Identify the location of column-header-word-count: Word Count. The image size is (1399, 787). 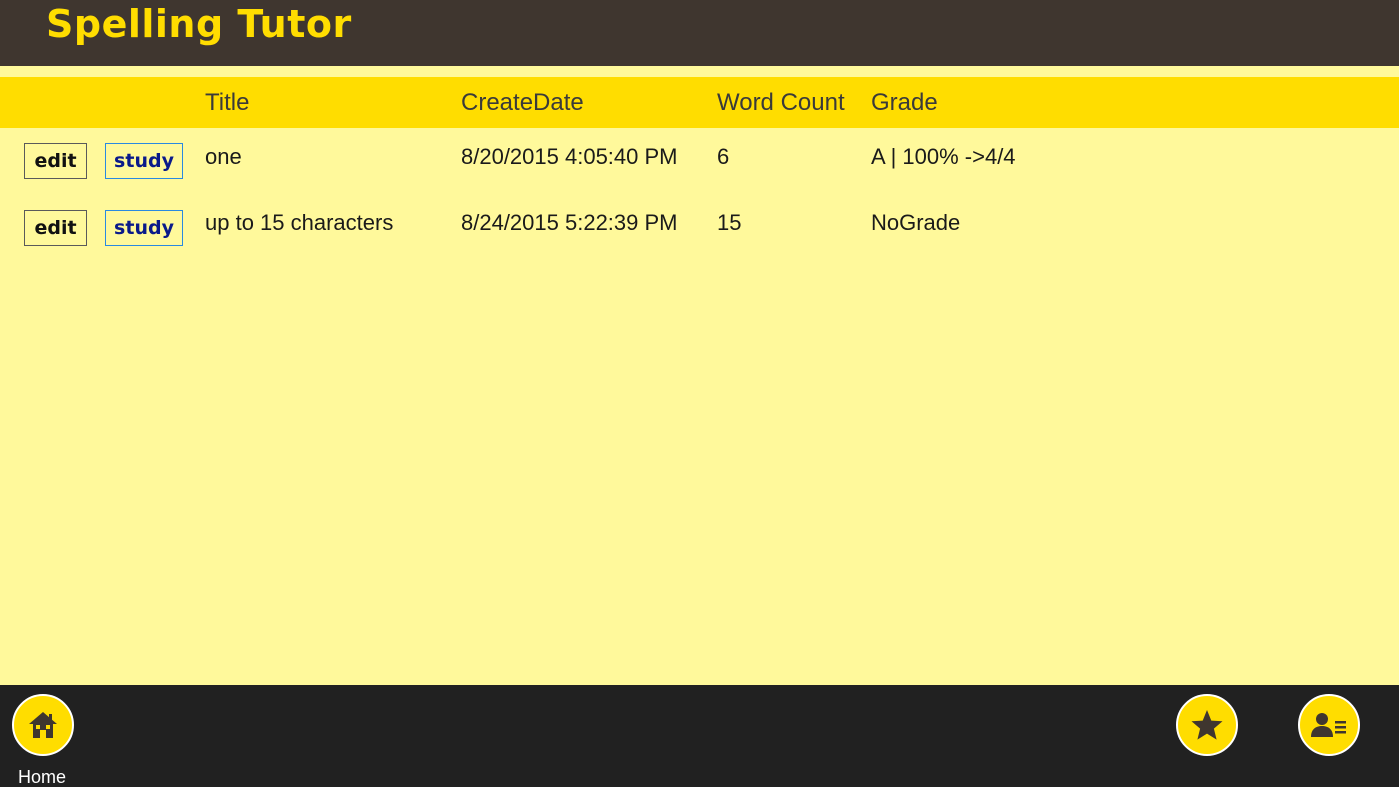
(781, 102).